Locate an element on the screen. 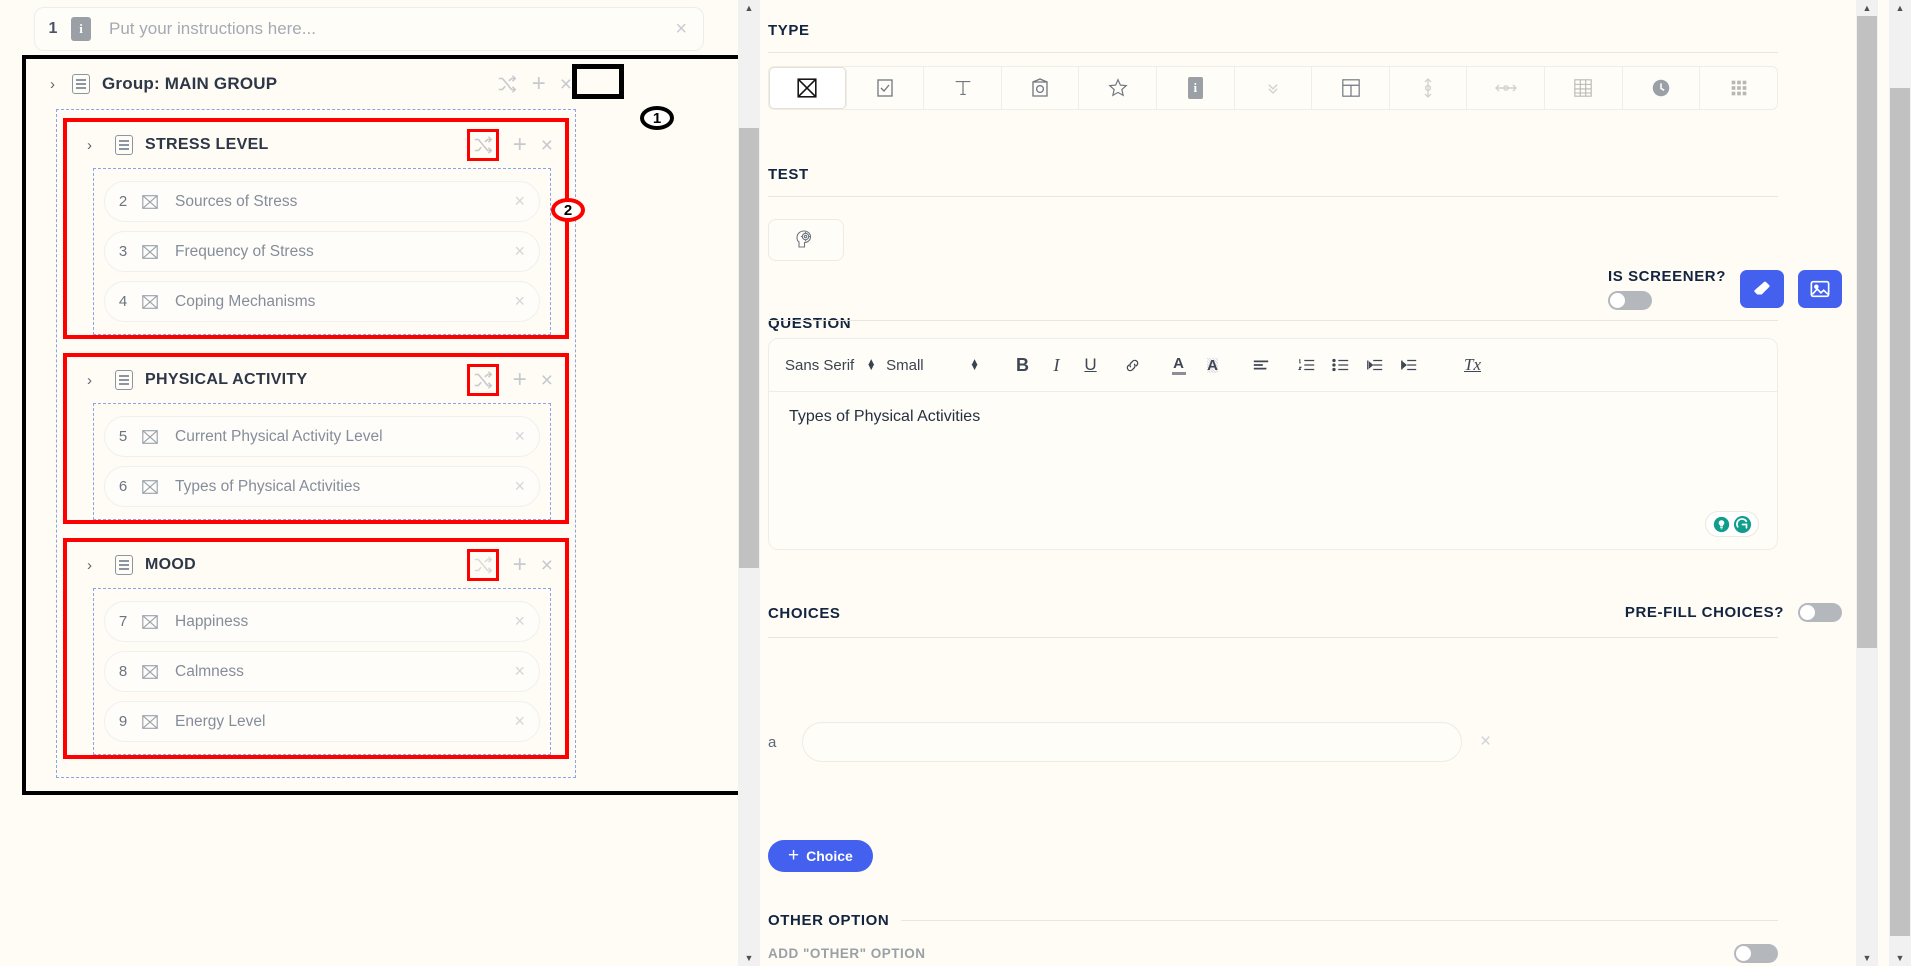 The height and width of the screenshot is (966, 1911). ordered-list-button is located at coordinates (1307, 365).